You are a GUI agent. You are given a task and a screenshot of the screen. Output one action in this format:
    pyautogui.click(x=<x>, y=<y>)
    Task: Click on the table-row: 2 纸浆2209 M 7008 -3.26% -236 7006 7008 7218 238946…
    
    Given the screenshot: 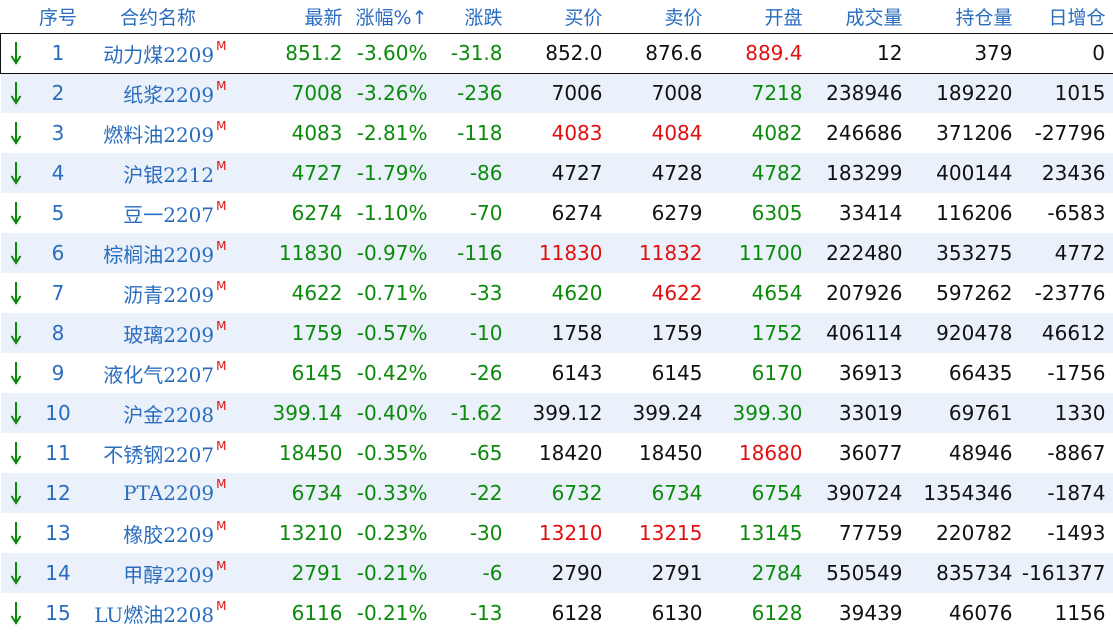 What is the action you would take?
    pyautogui.click(x=556, y=93)
    